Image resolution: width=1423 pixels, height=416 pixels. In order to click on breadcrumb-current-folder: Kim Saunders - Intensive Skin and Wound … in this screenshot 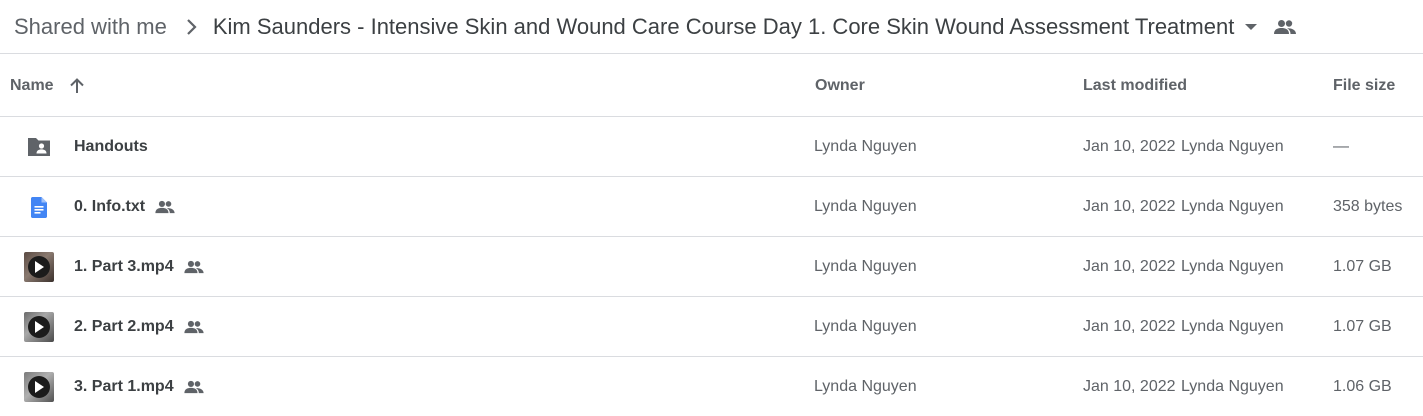, I will do `click(723, 27)`.